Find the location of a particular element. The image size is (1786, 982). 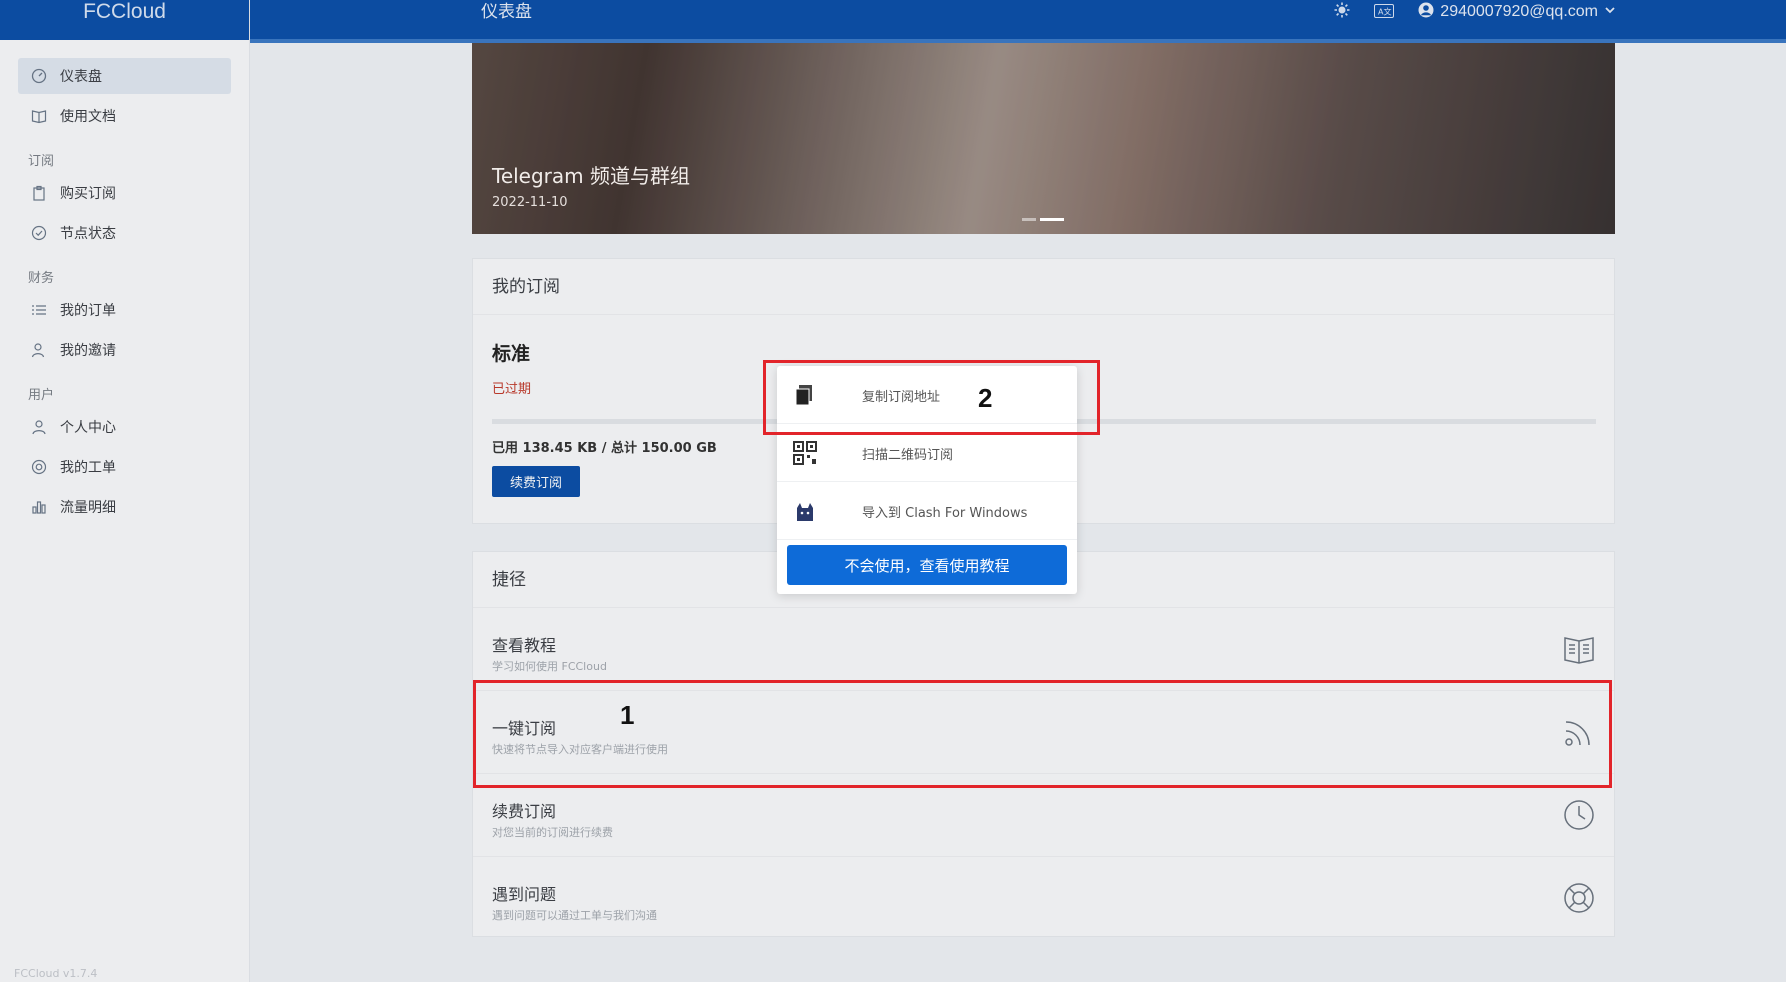

popup-import-clash: 导入到 Clash For Windows is located at coordinates (927, 511).